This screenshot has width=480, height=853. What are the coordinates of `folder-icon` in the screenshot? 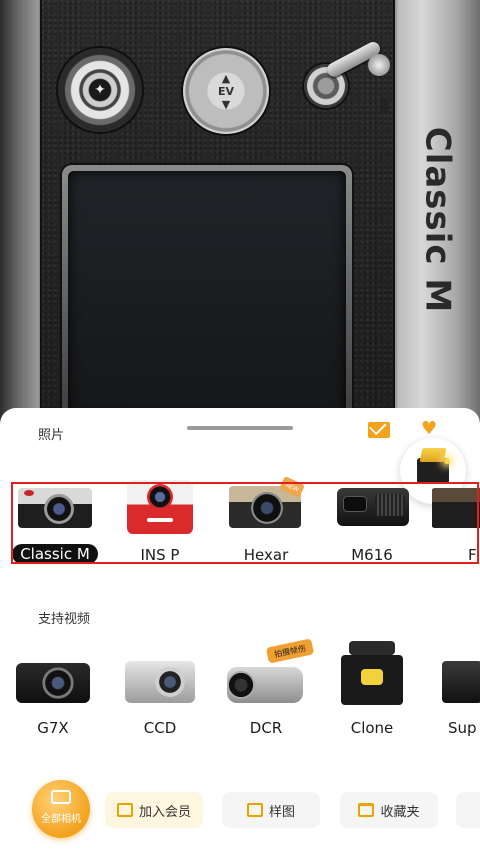 It's located at (366, 810).